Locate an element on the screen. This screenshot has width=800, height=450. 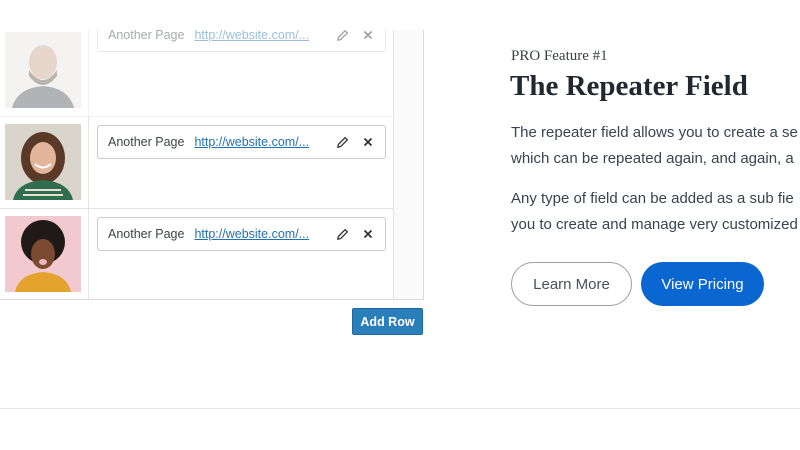
person-3-avatar is located at coordinates (43, 254).